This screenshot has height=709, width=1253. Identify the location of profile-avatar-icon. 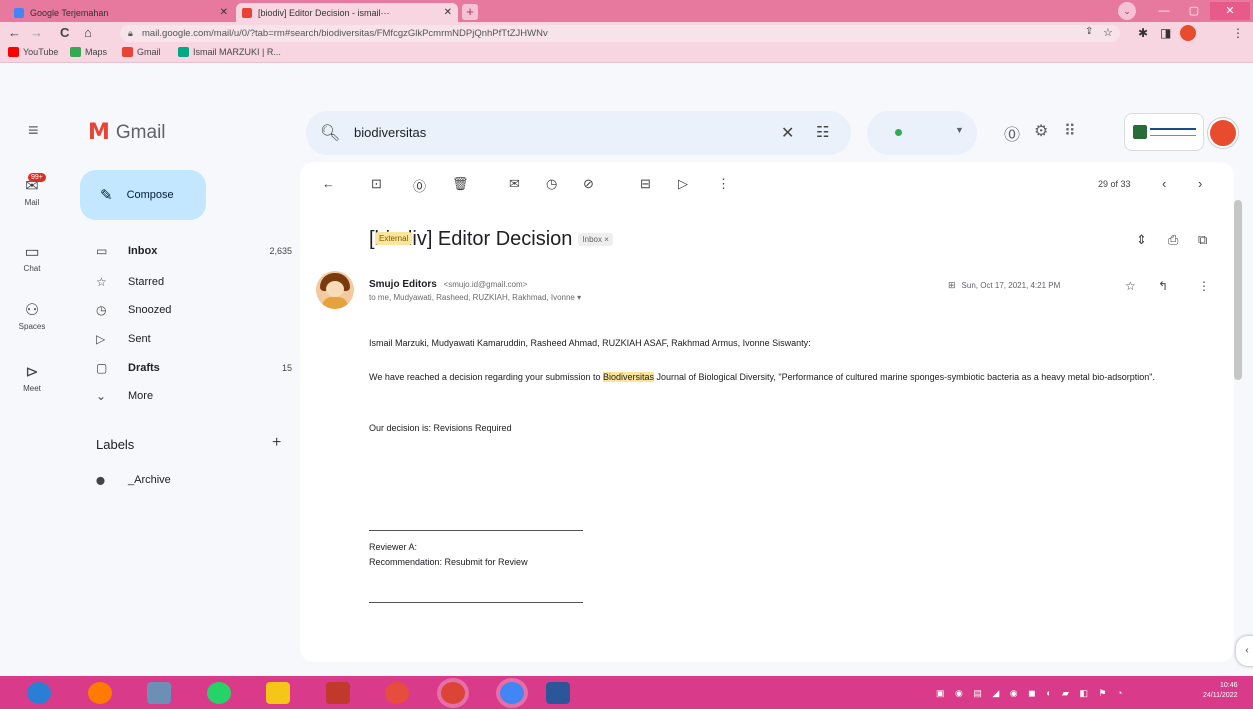
(1188, 33).